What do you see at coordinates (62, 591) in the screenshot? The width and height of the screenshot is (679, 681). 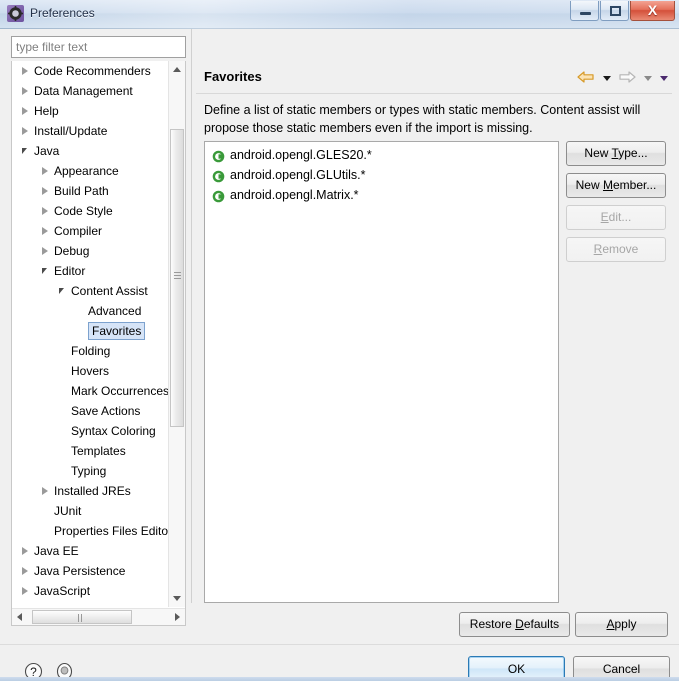 I see `sidebar-item-label: JavaScript` at bounding box center [62, 591].